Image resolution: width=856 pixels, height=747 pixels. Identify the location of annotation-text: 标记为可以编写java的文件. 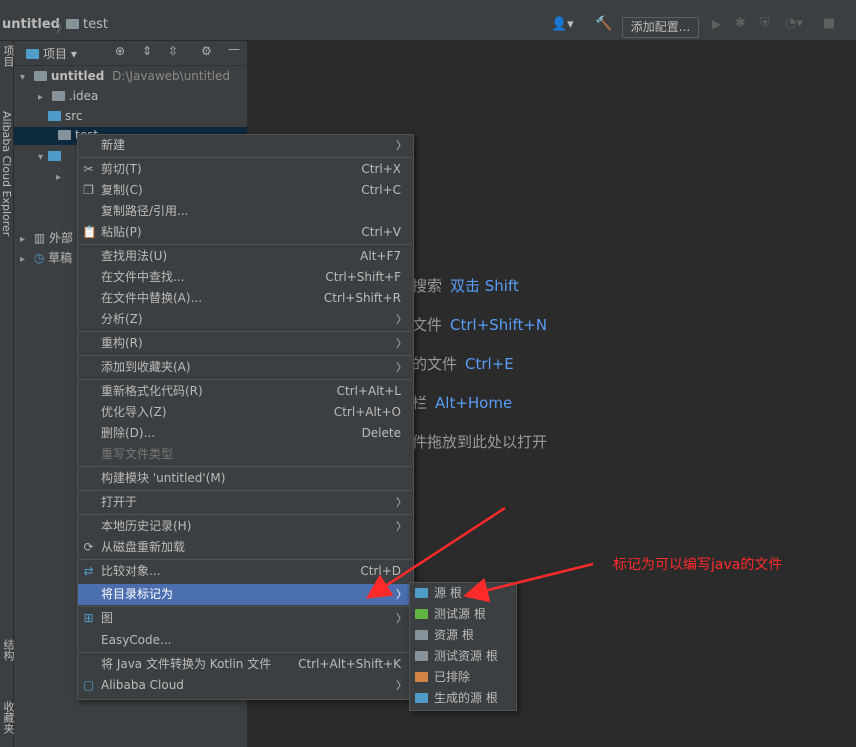
(698, 565).